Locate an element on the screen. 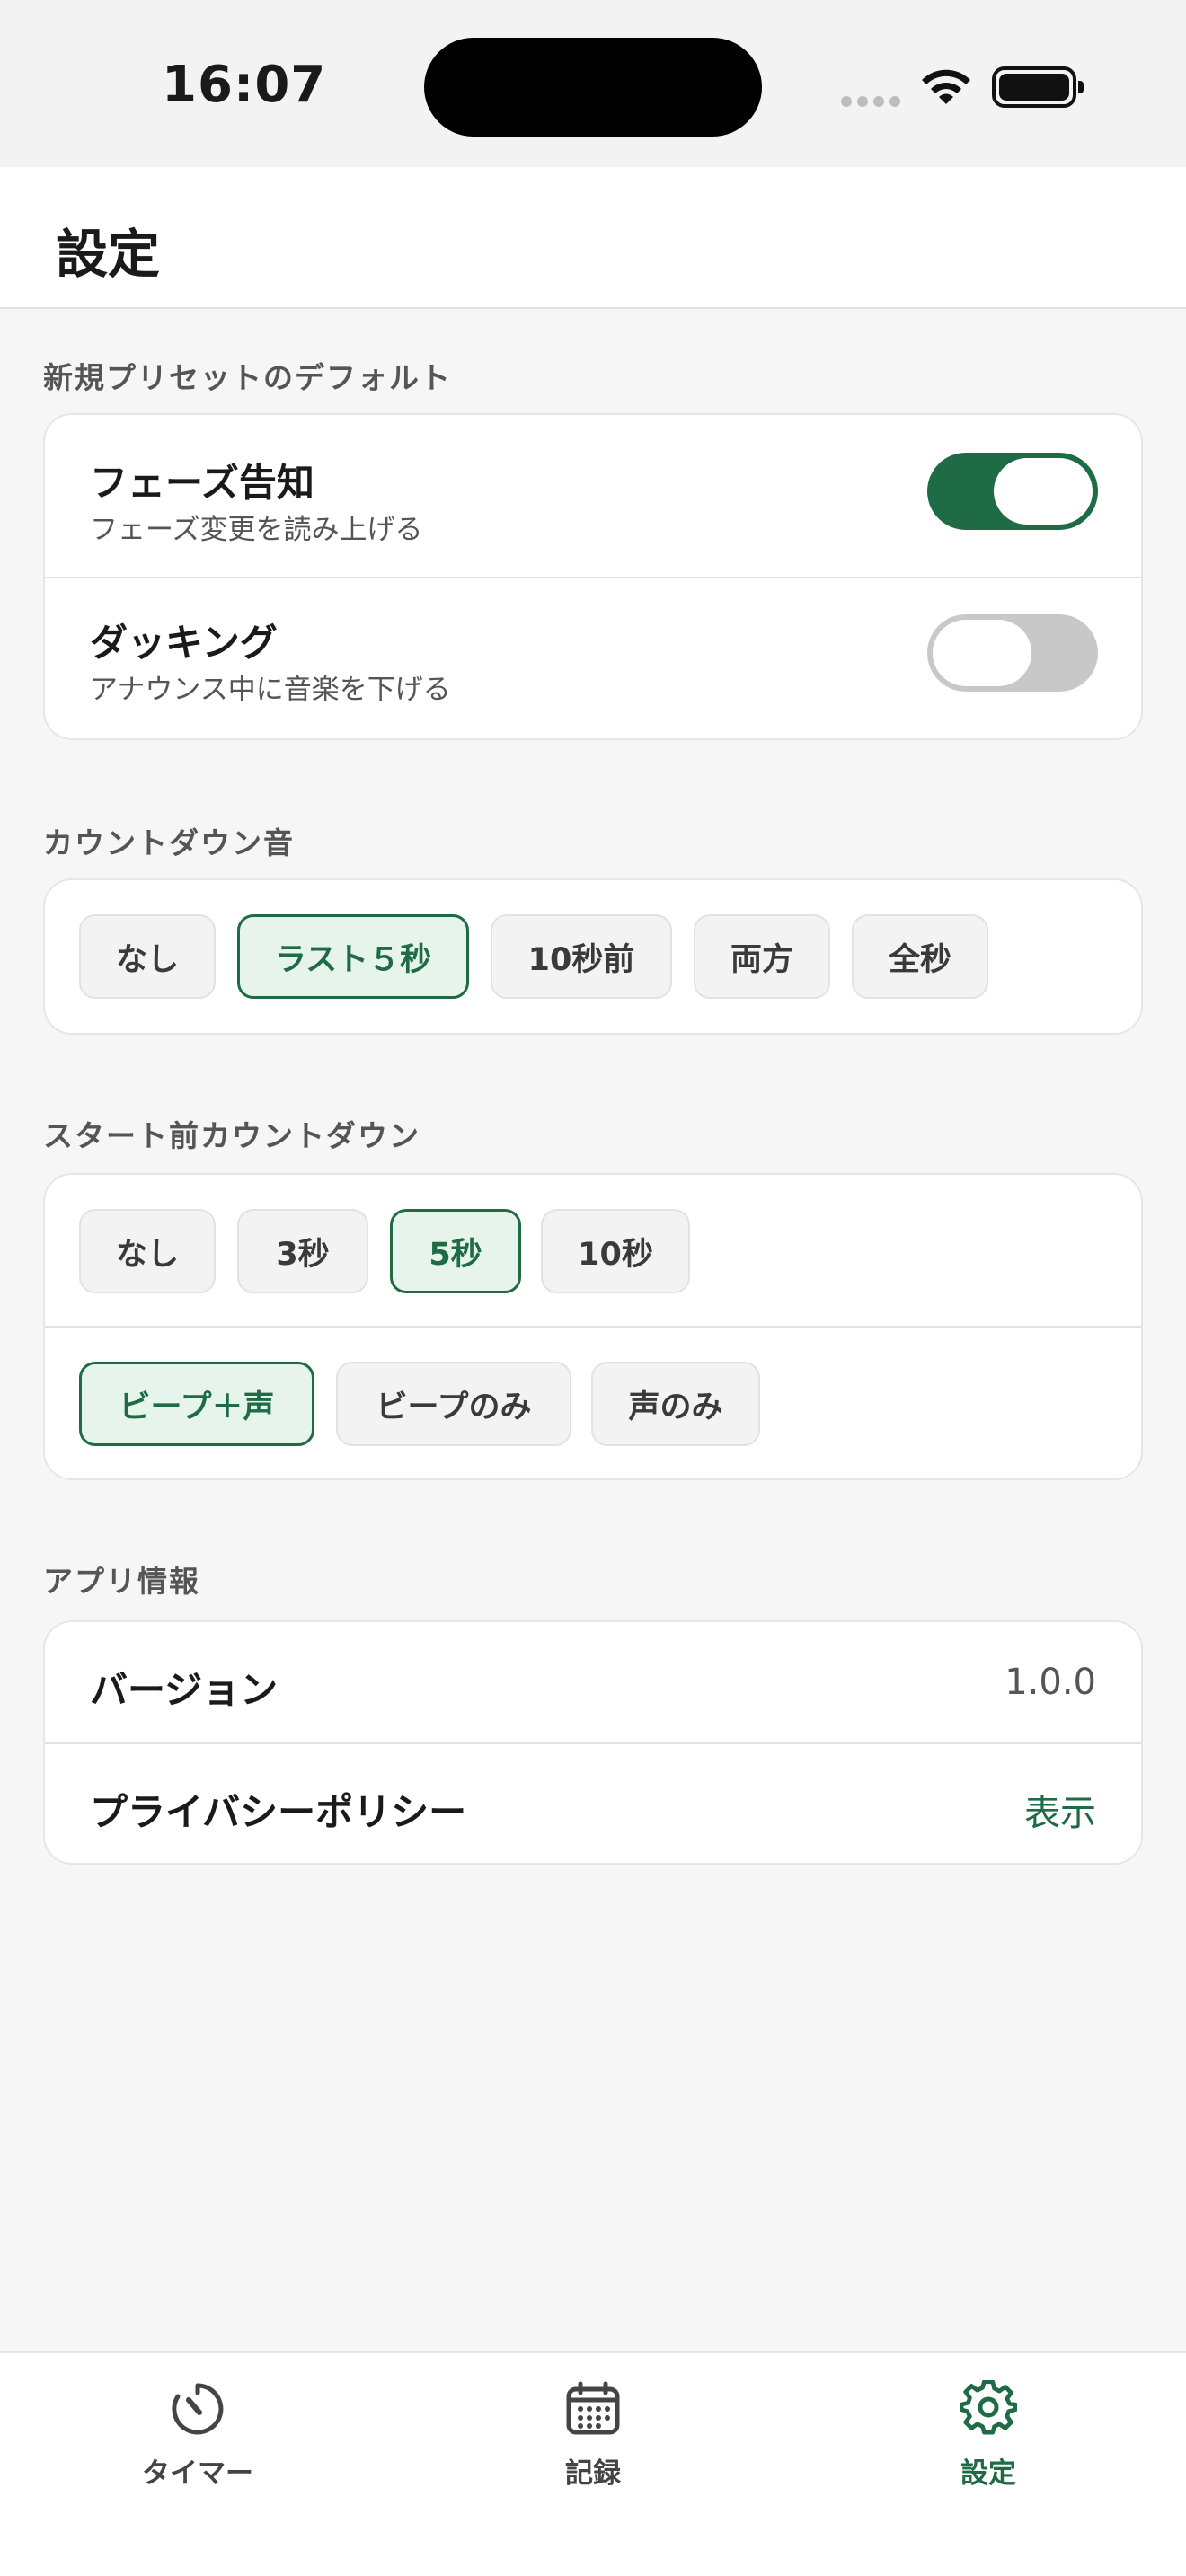  ducking-subtitle: アナウンス中に音楽を下げる is located at coordinates (270, 690).